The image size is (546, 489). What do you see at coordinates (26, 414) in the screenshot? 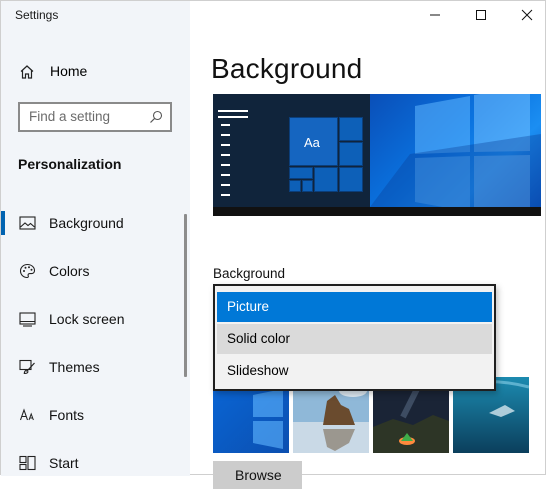
I see `fonts-icon` at bounding box center [26, 414].